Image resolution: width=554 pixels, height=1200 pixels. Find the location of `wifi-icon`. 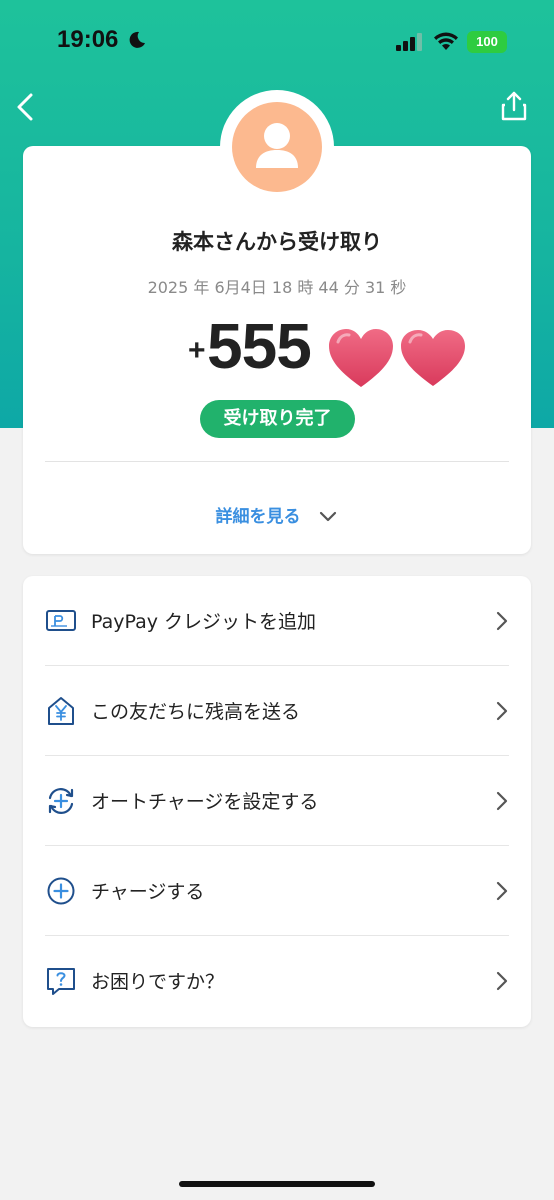

wifi-icon is located at coordinates (446, 41).